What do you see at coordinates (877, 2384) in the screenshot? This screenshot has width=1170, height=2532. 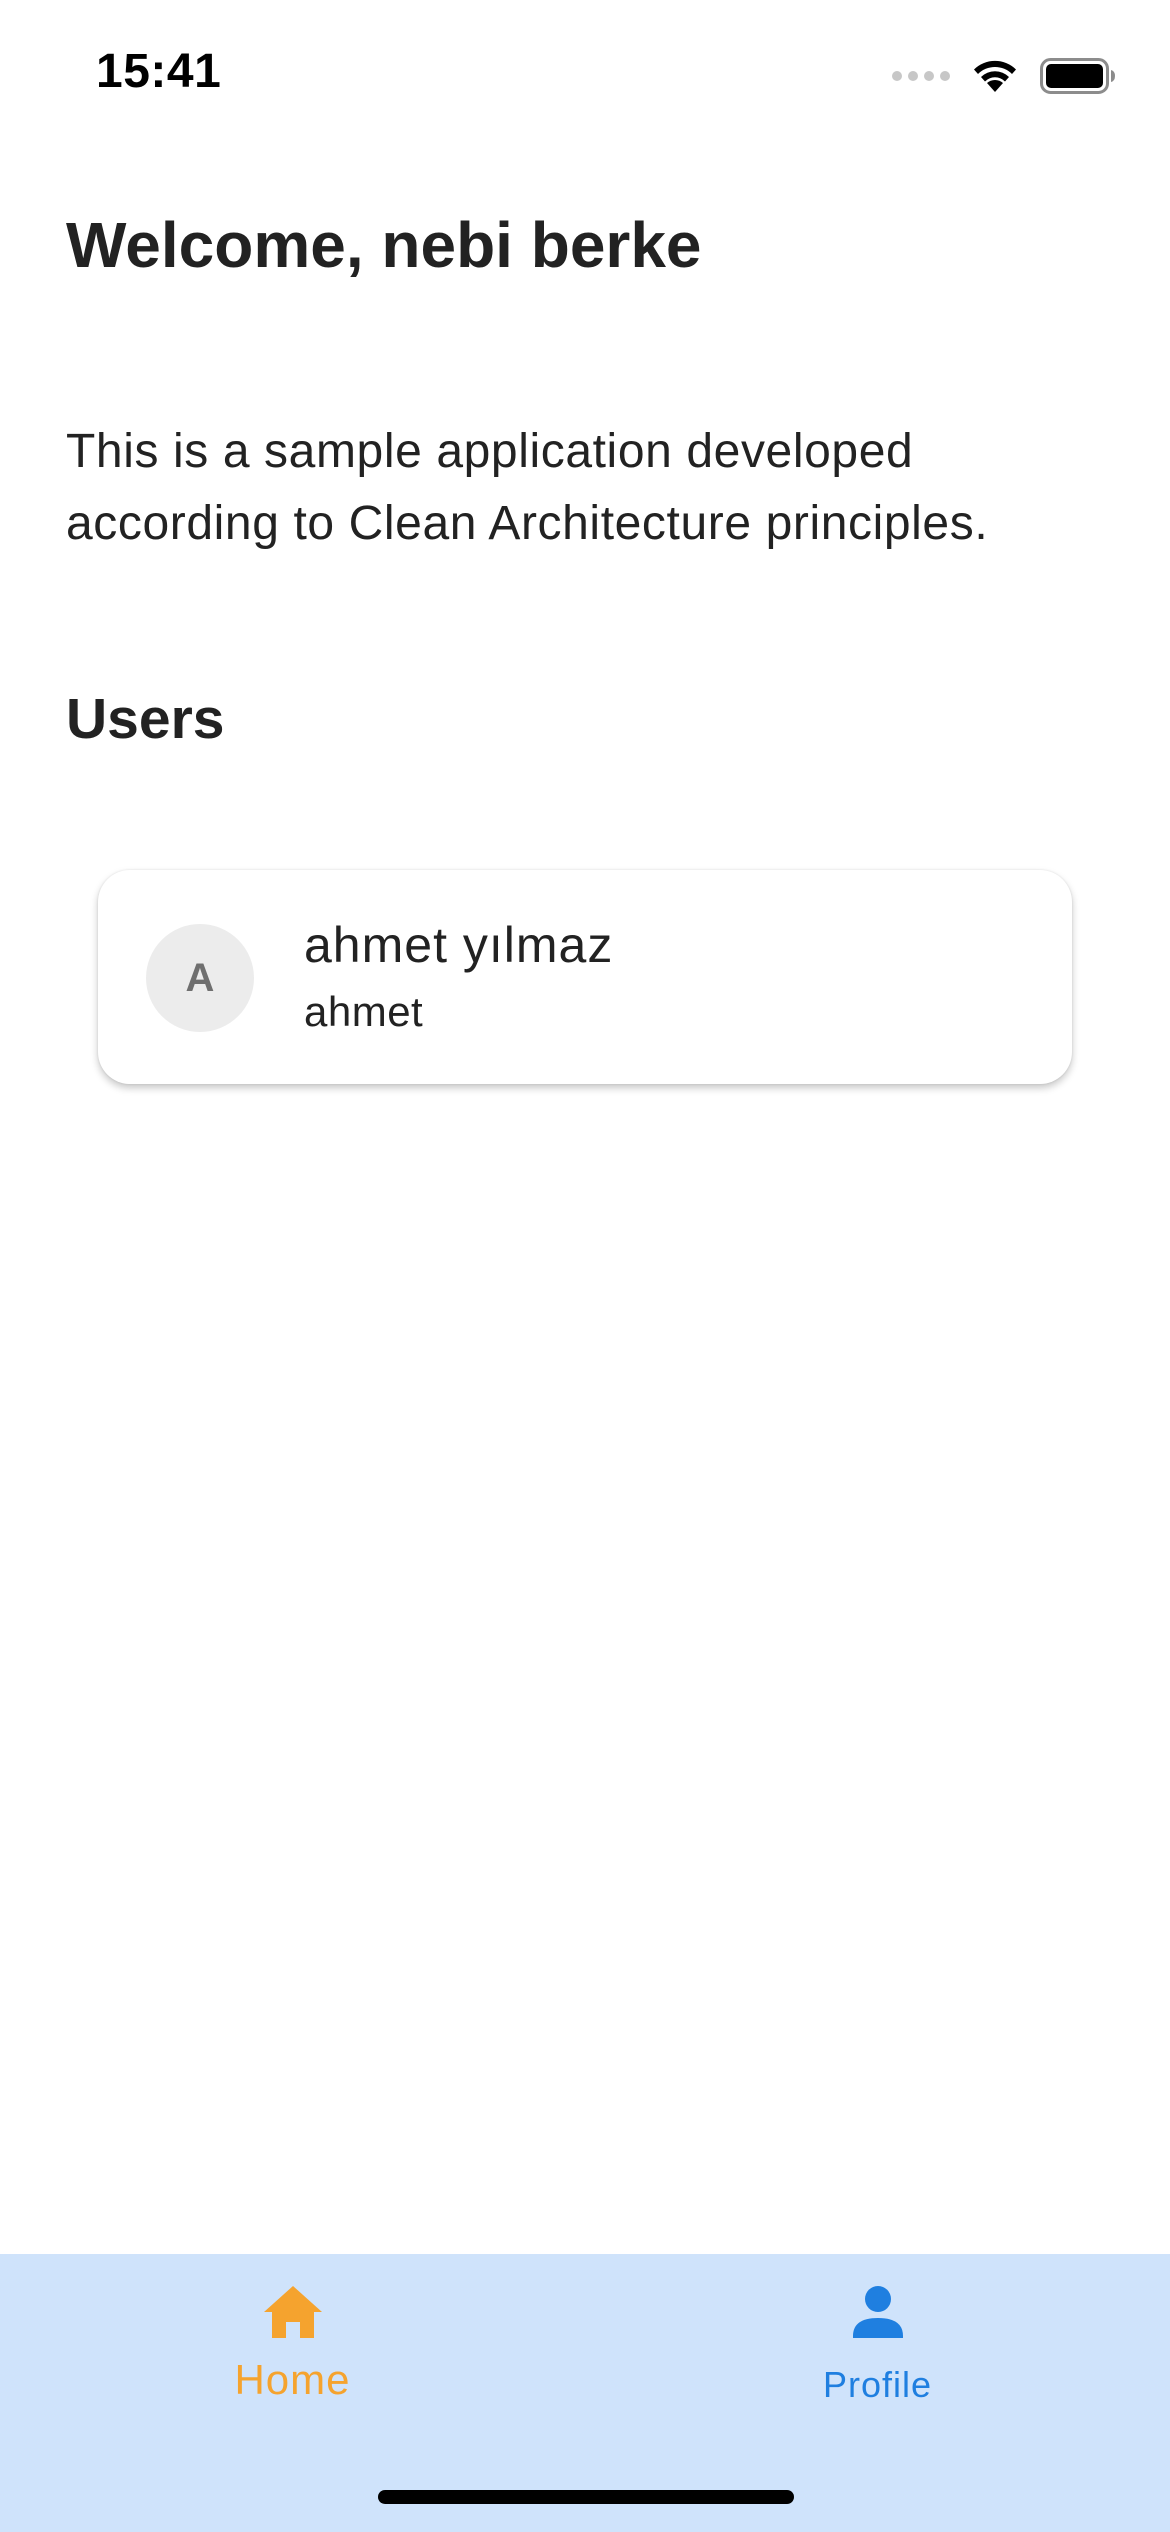 I see `nav-label-profile: Profile` at bounding box center [877, 2384].